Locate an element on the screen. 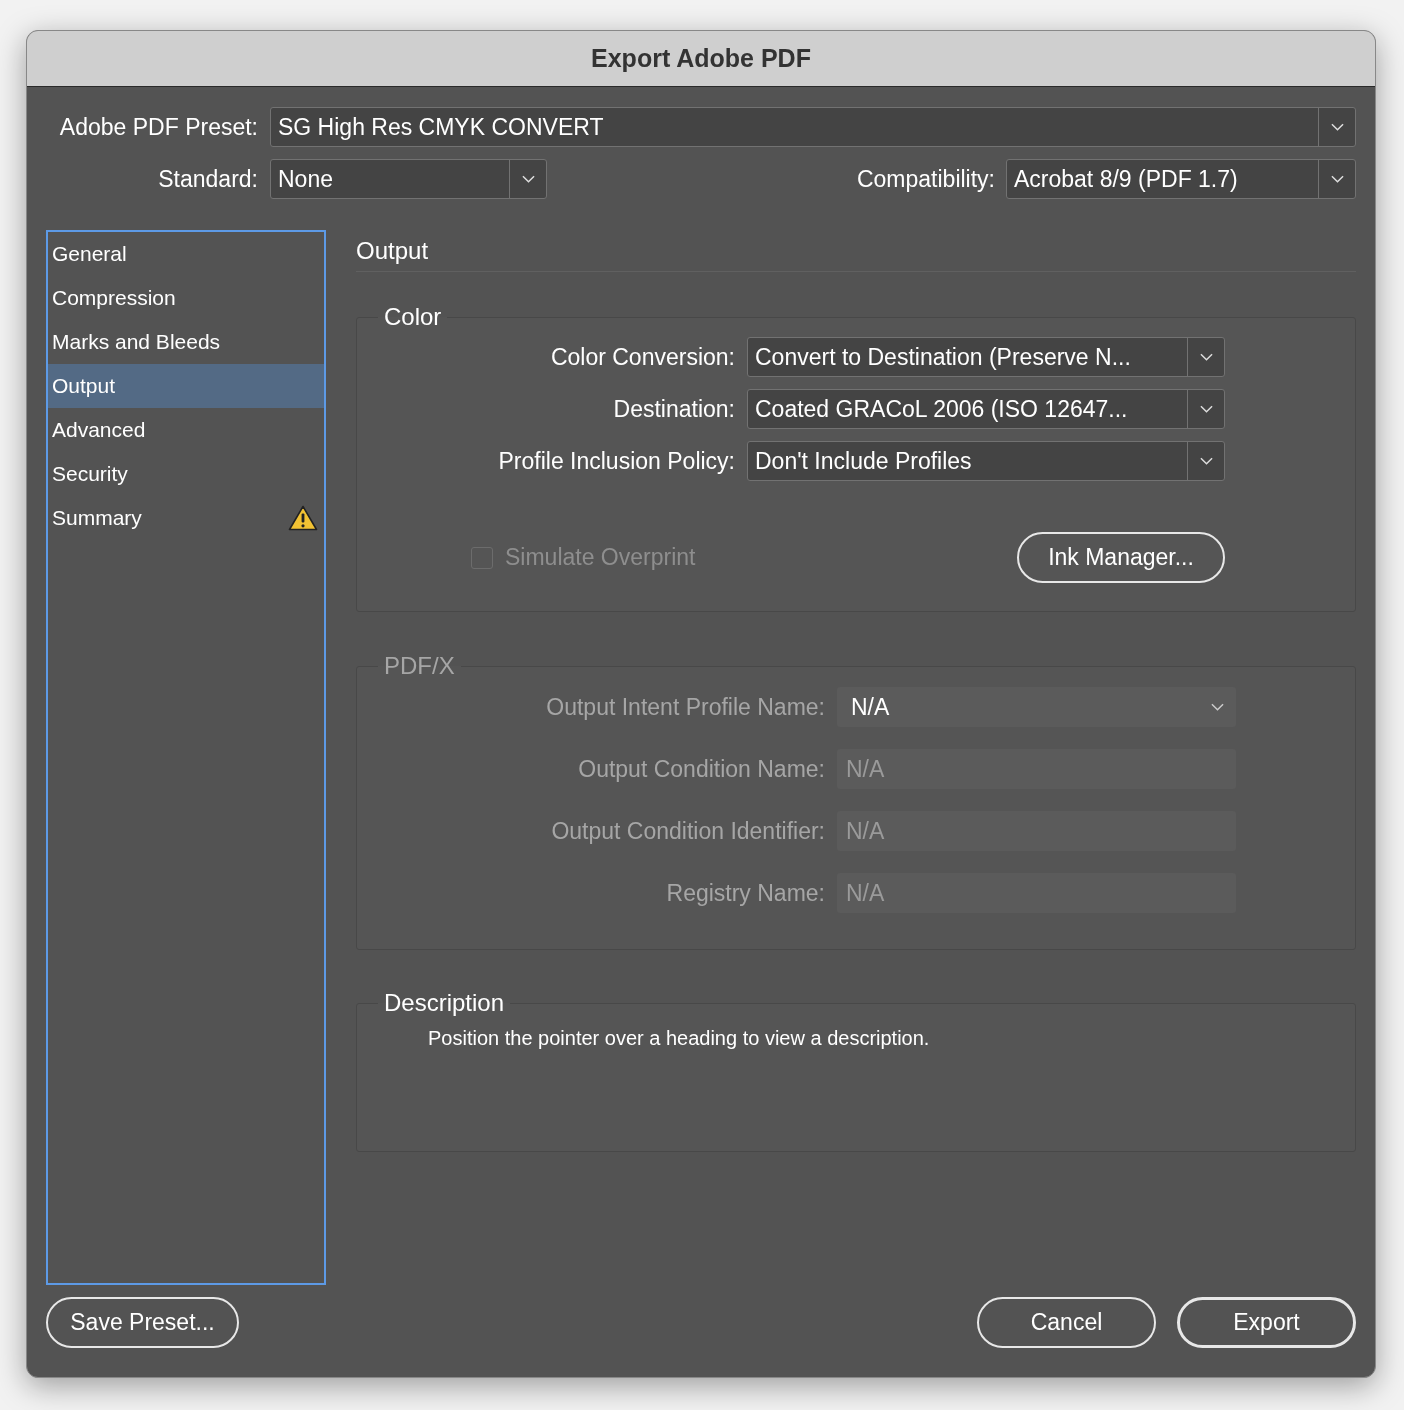 This screenshot has width=1404, height=1410. field-label: Profile Inclusion Policy: is located at coordinates (616, 461).